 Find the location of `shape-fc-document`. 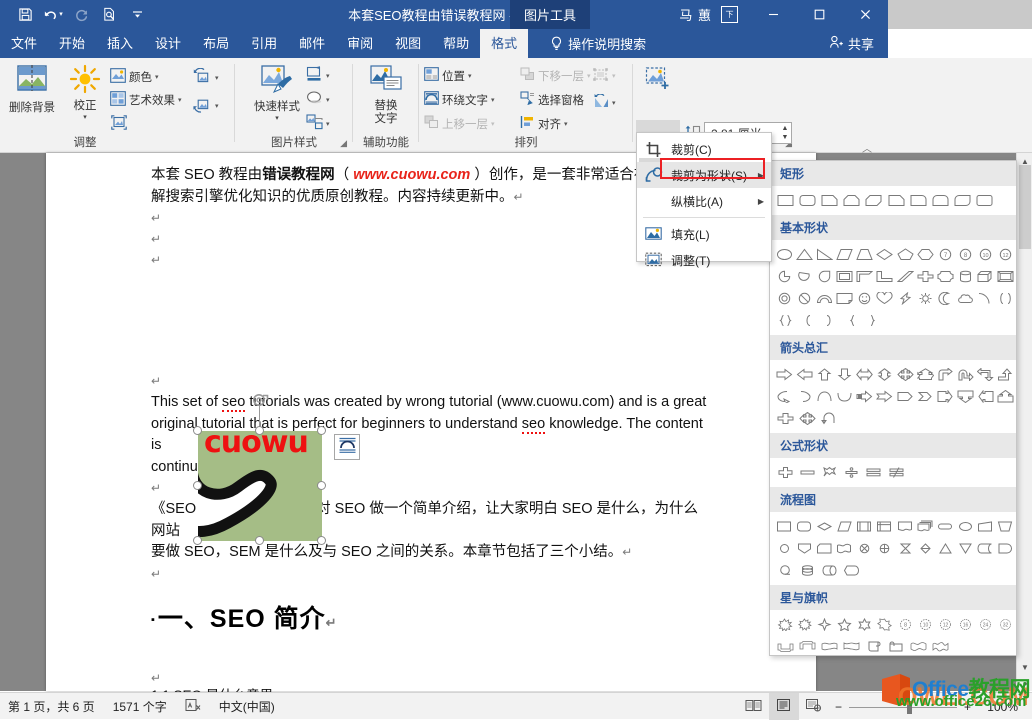

shape-fc-document is located at coordinates (905, 526).